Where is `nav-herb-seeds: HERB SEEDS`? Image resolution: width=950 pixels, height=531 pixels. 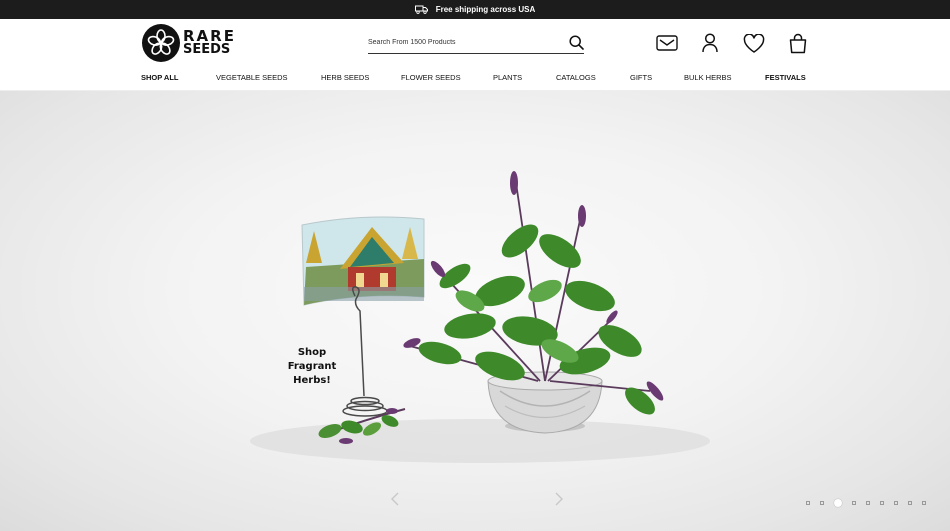 nav-herb-seeds: HERB SEEDS is located at coordinates (345, 77).